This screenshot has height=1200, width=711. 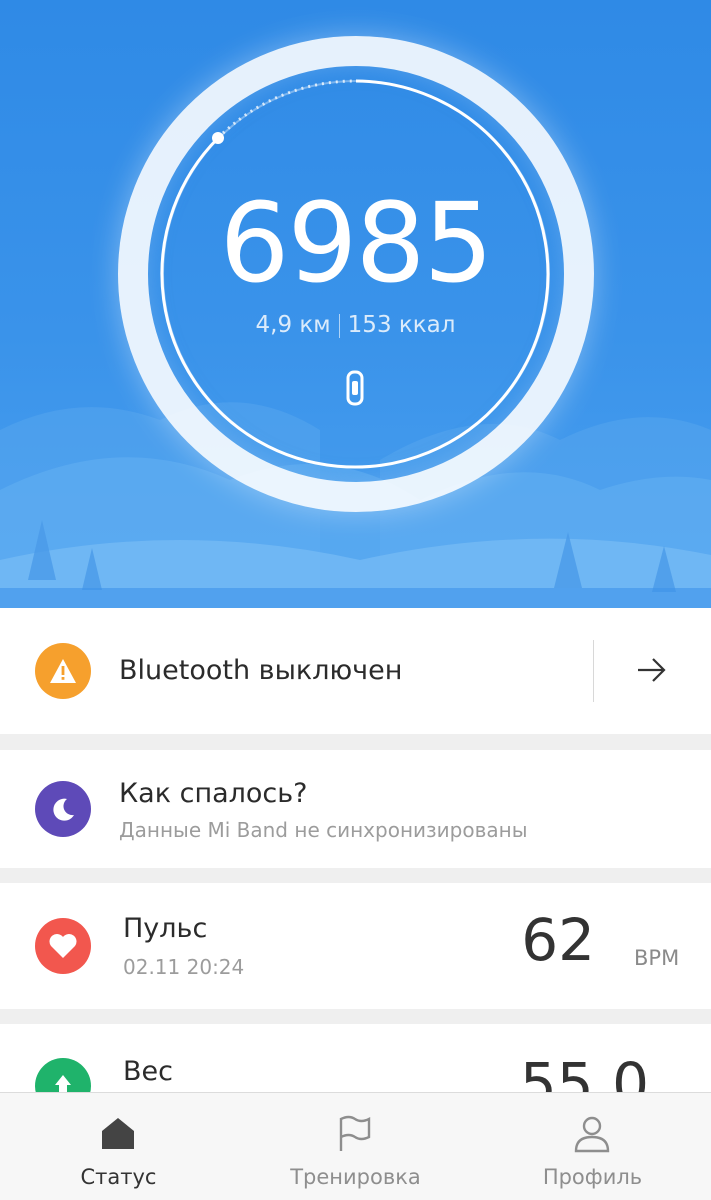 I want to click on arrow-right-icon, so click(x=652, y=670).